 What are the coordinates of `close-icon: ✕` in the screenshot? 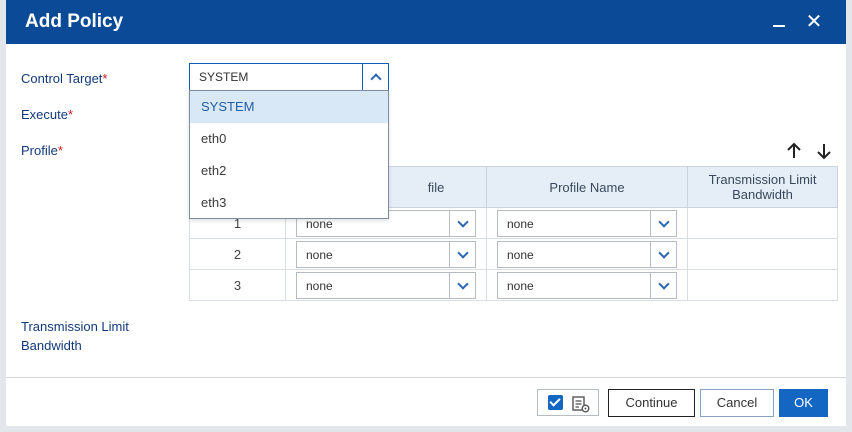 It's located at (814, 22).